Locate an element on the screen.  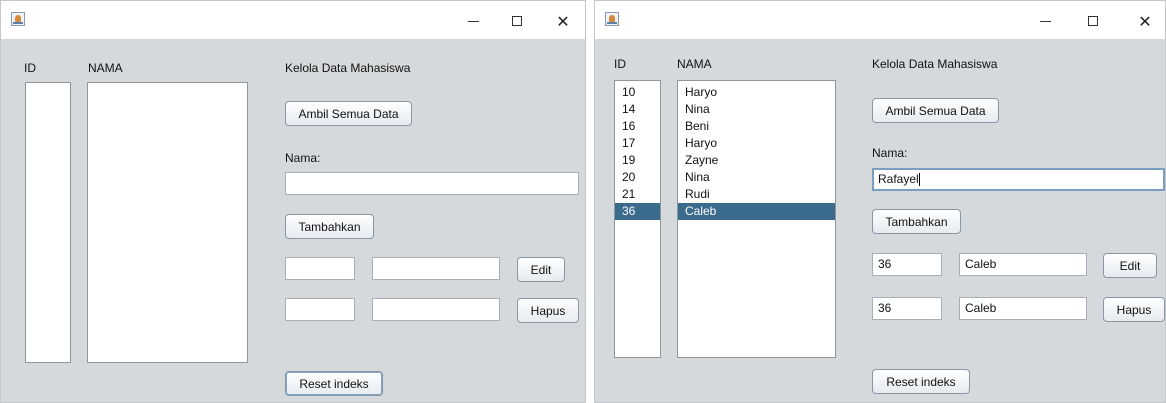
list-item: Caleb is located at coordinates (756, 211).